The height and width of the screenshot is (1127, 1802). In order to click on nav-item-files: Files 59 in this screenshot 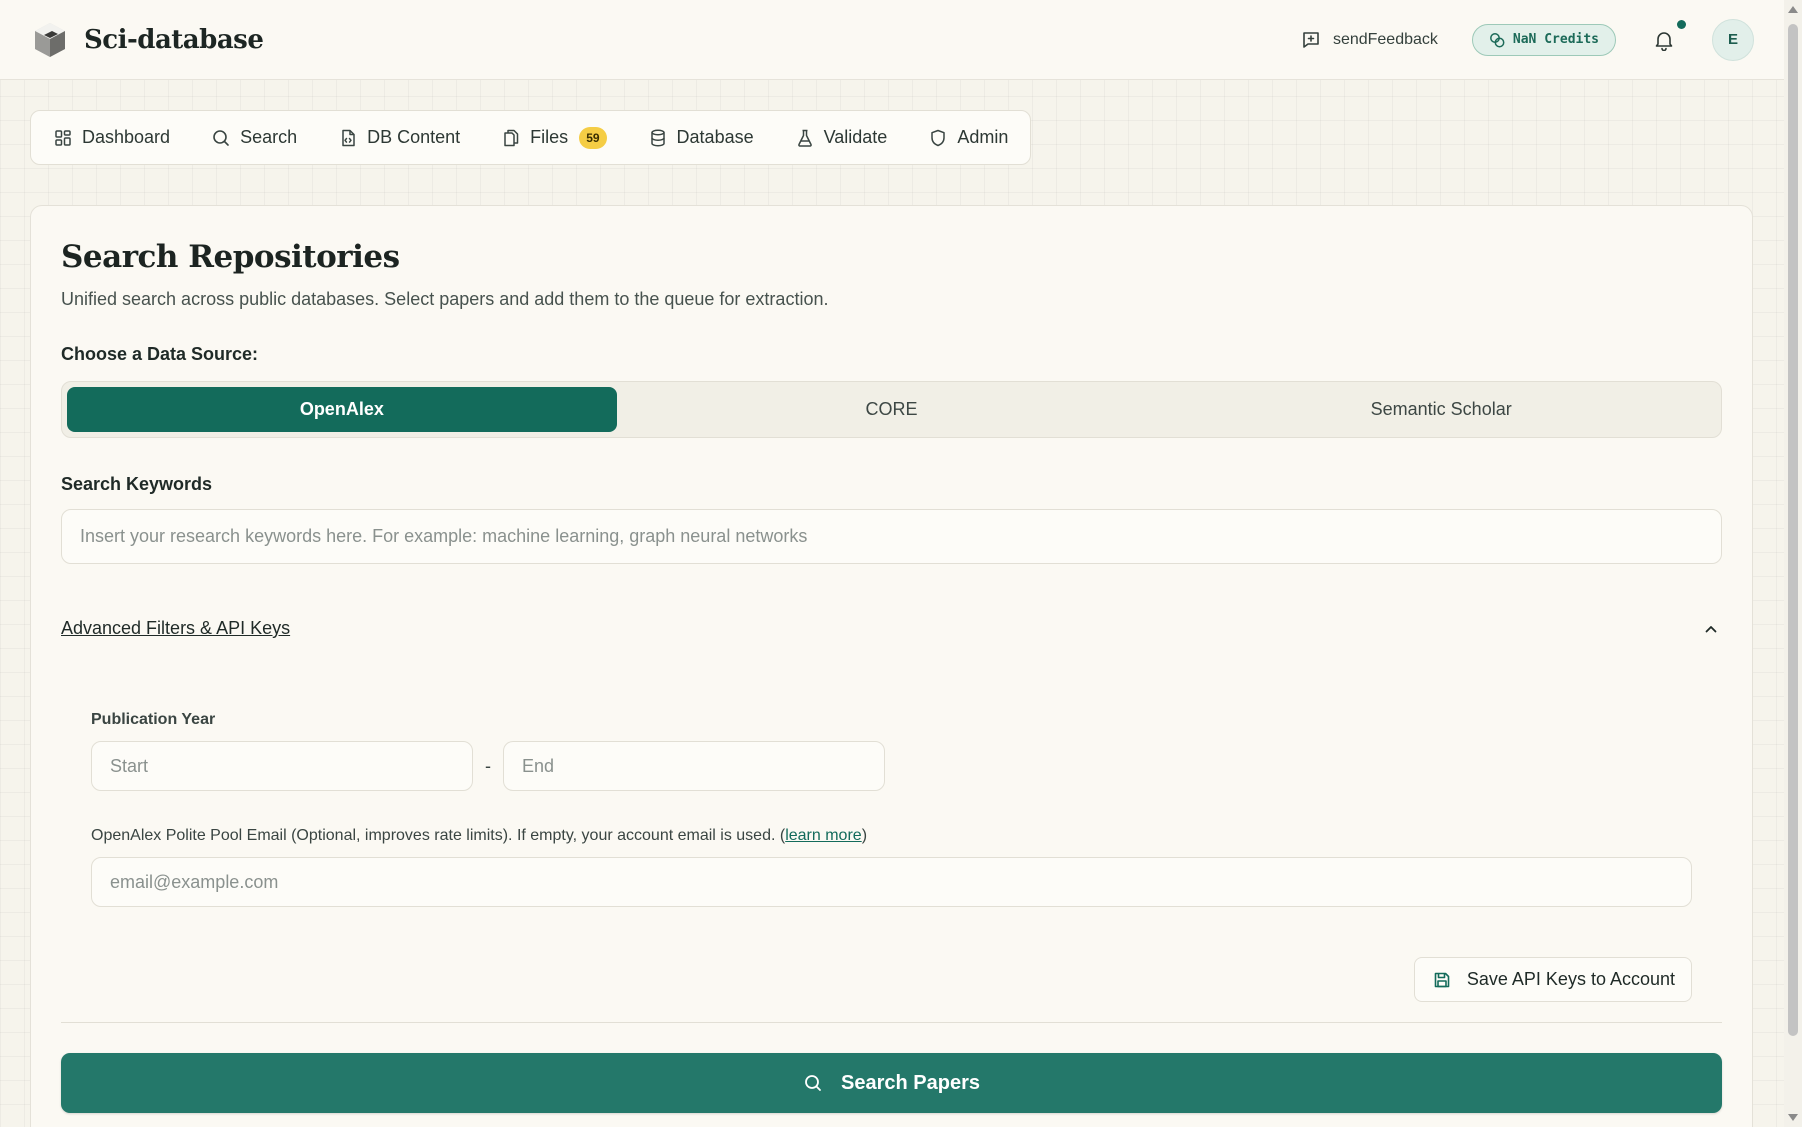, I will do `click(554, 137)`.